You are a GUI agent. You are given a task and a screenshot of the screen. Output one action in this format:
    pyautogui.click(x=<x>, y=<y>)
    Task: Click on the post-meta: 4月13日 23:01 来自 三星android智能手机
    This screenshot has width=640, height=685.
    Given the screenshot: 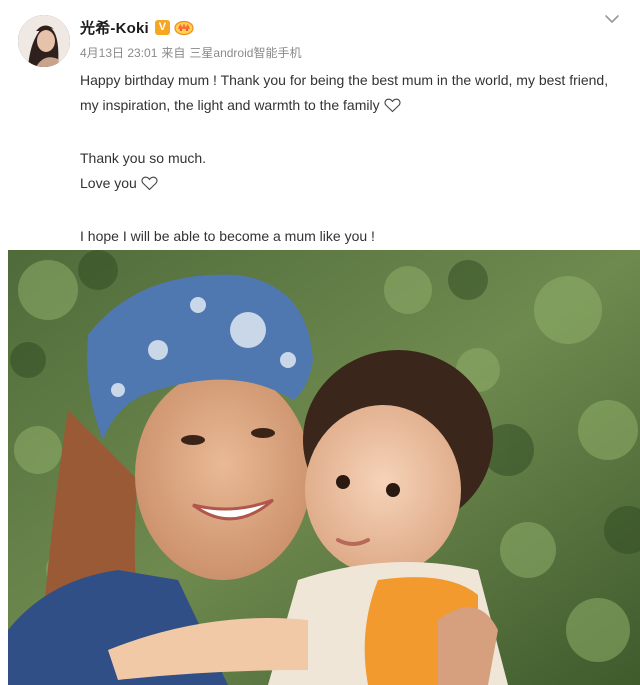 What is the action you would take?
    pyautogui.click(x=192, y=52)
    